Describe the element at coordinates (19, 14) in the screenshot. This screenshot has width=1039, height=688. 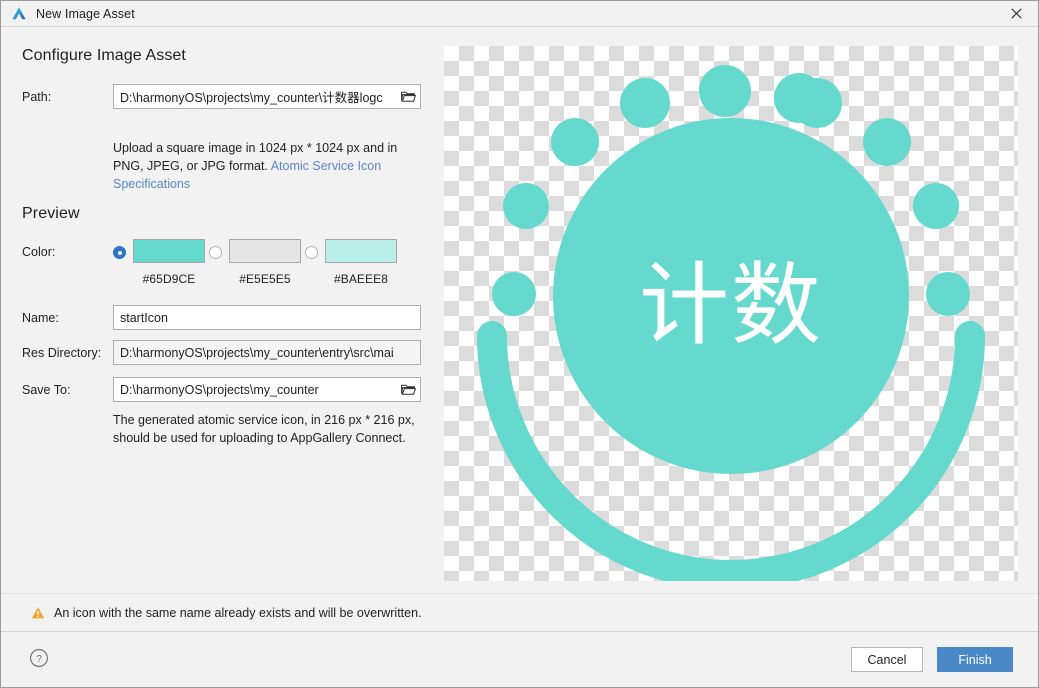
I see `deveco-studio-logo-icon` at that location.